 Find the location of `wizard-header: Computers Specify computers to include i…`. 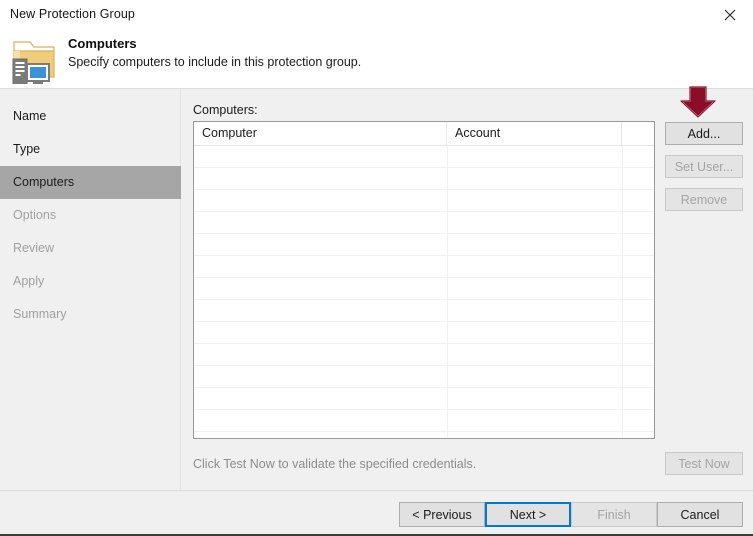

wizard-header: Computers Specify computers to include i… is located at coordinates (376, 59).